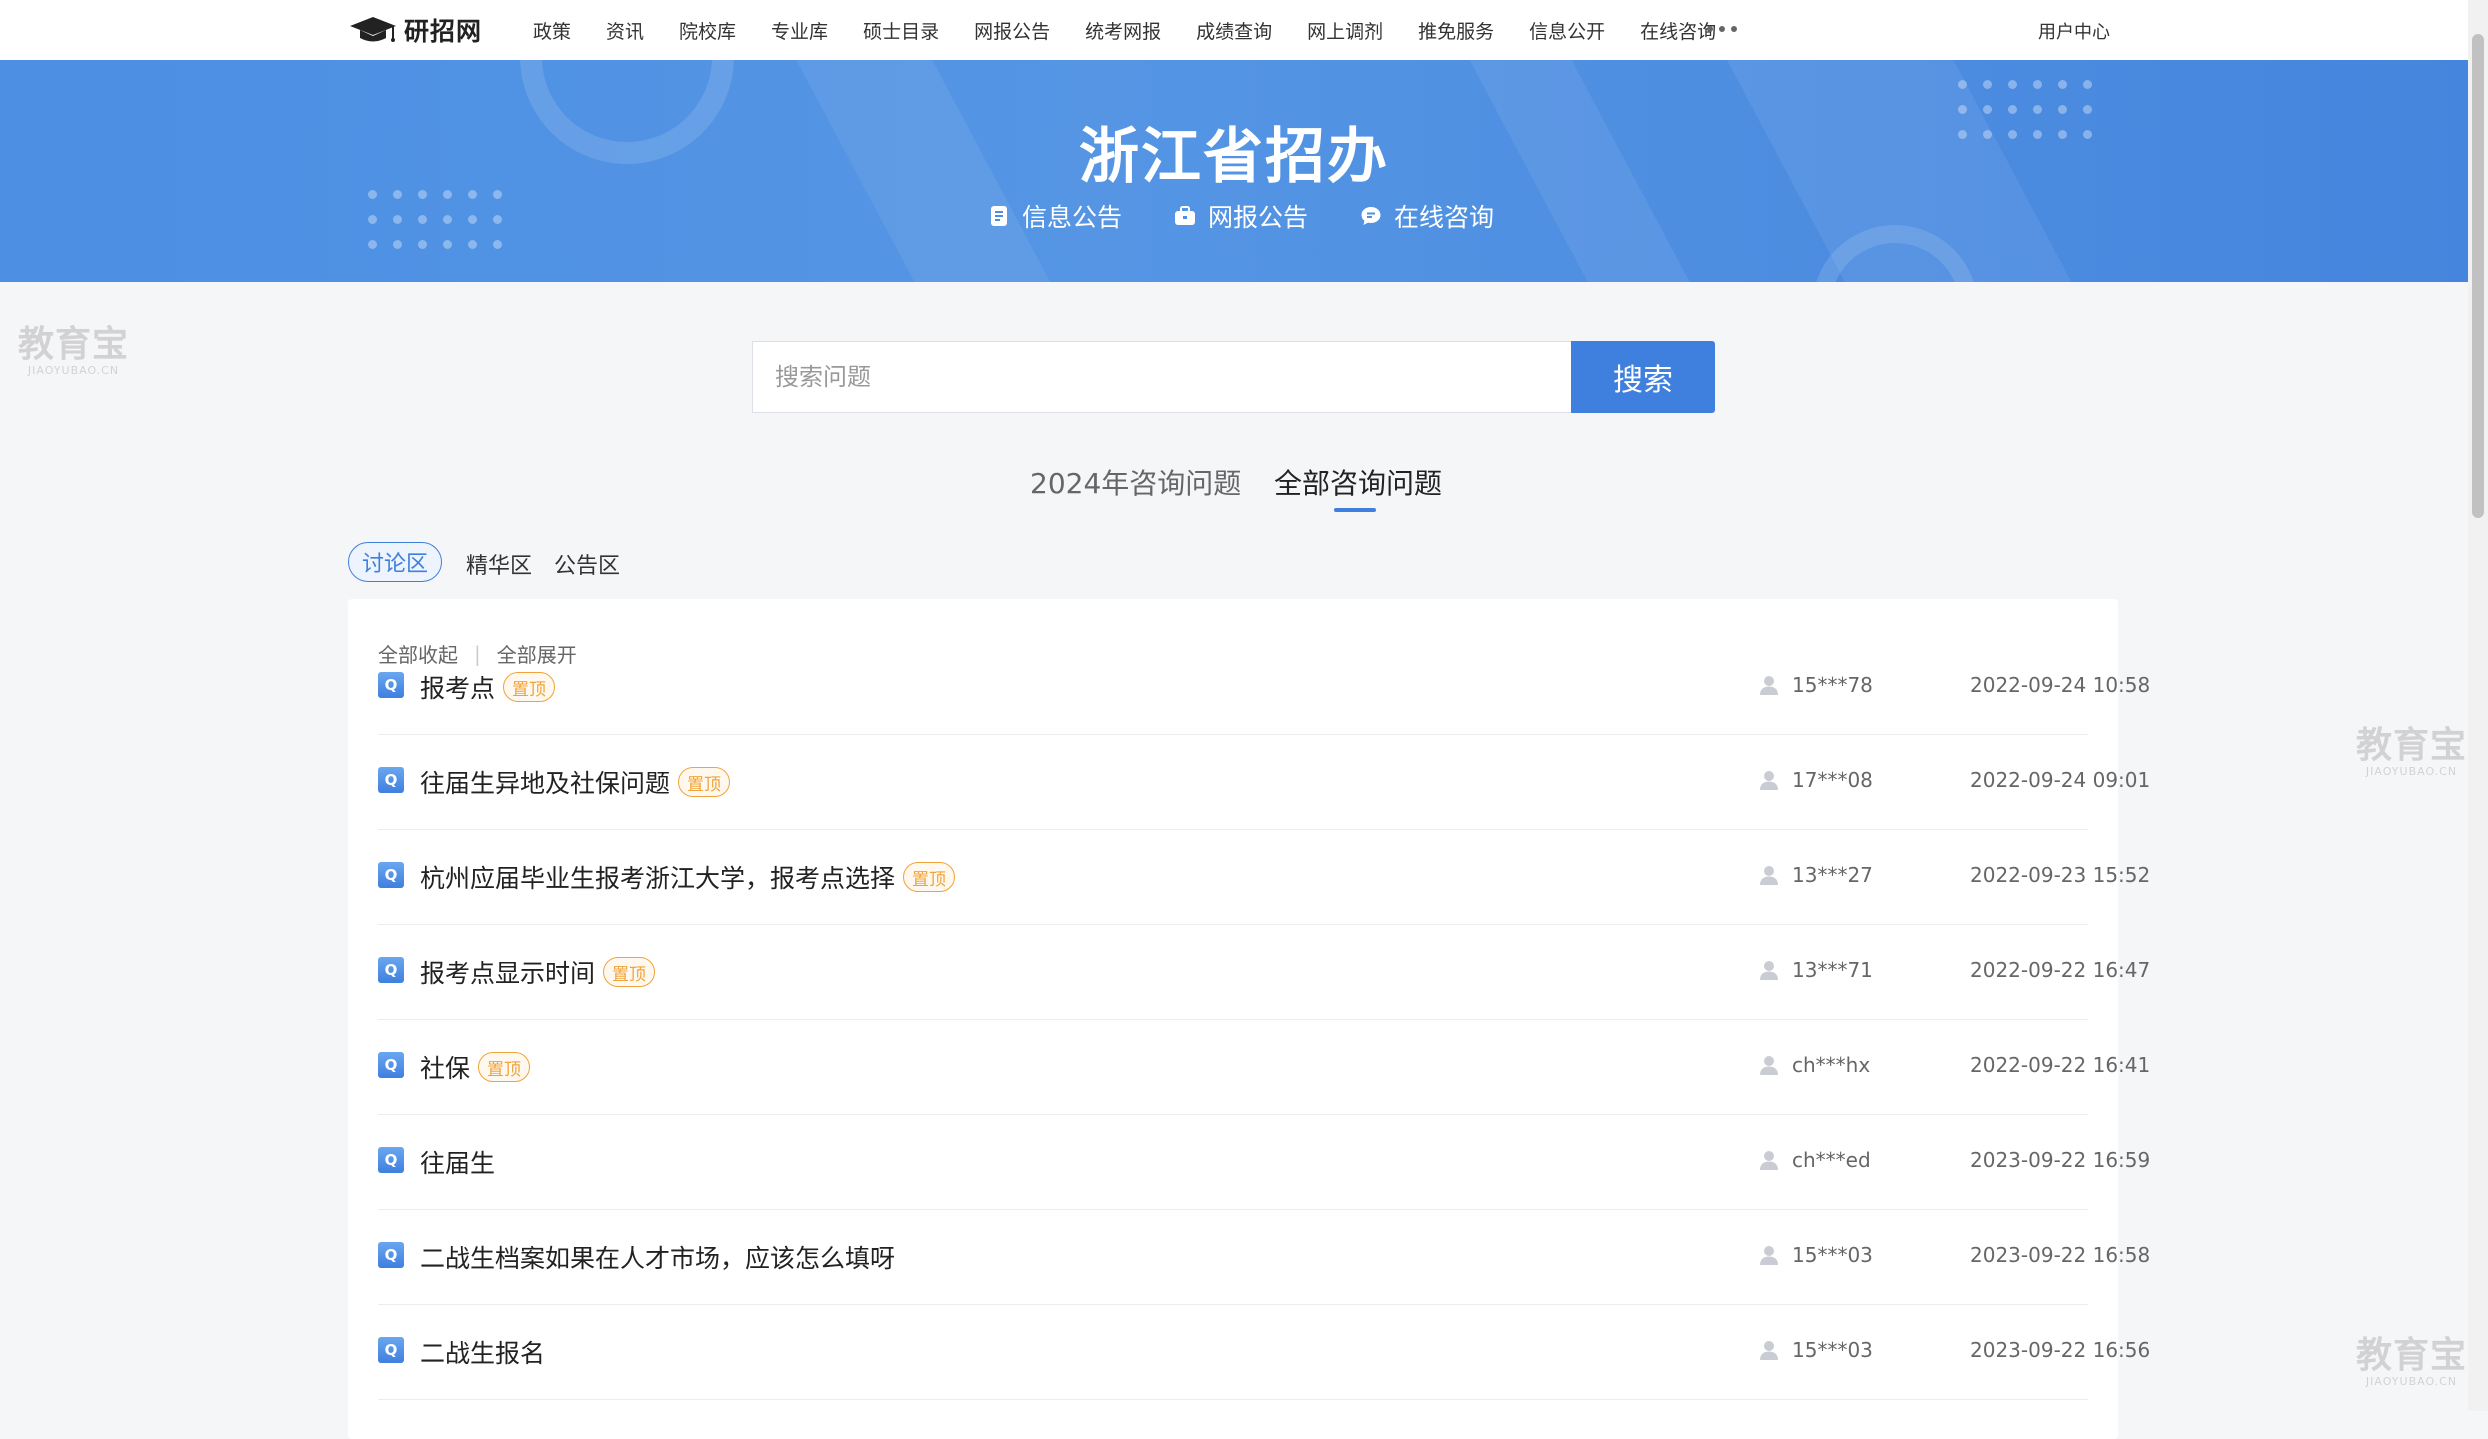 This screenshot has height=1439, width=2488. Describe the element at coordinates (74, 344) in the screenshot. I see `watermark-text: 教育宝` at that location.